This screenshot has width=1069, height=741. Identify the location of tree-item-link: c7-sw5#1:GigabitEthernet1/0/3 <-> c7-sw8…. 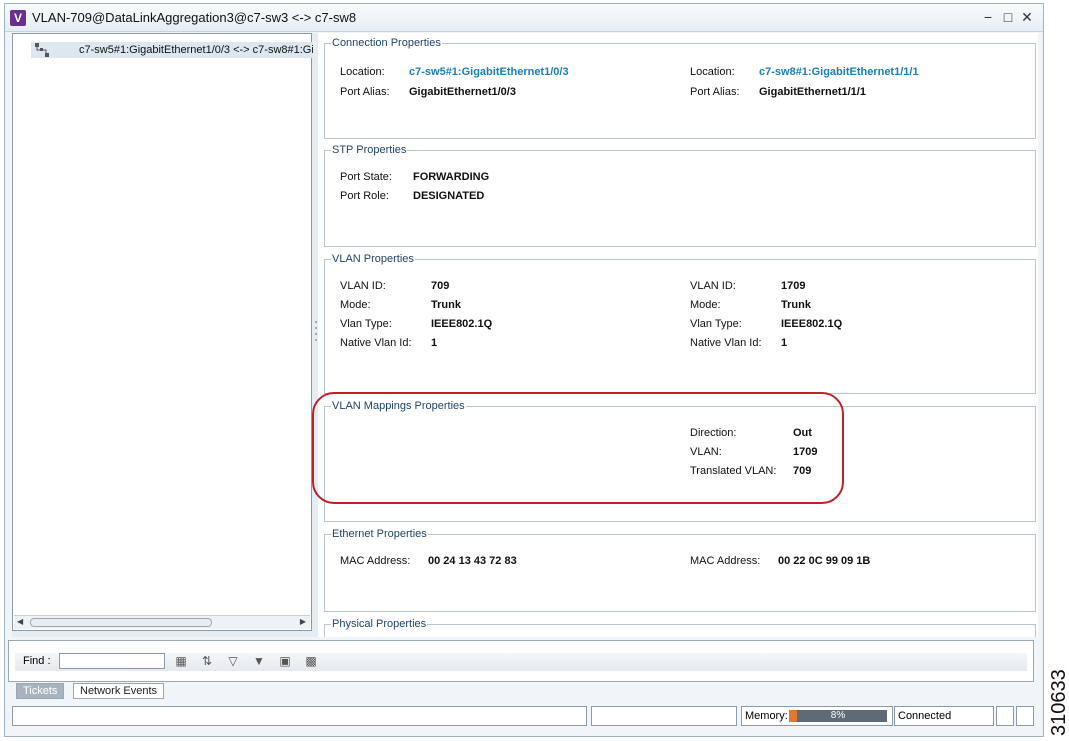
(172, 50).